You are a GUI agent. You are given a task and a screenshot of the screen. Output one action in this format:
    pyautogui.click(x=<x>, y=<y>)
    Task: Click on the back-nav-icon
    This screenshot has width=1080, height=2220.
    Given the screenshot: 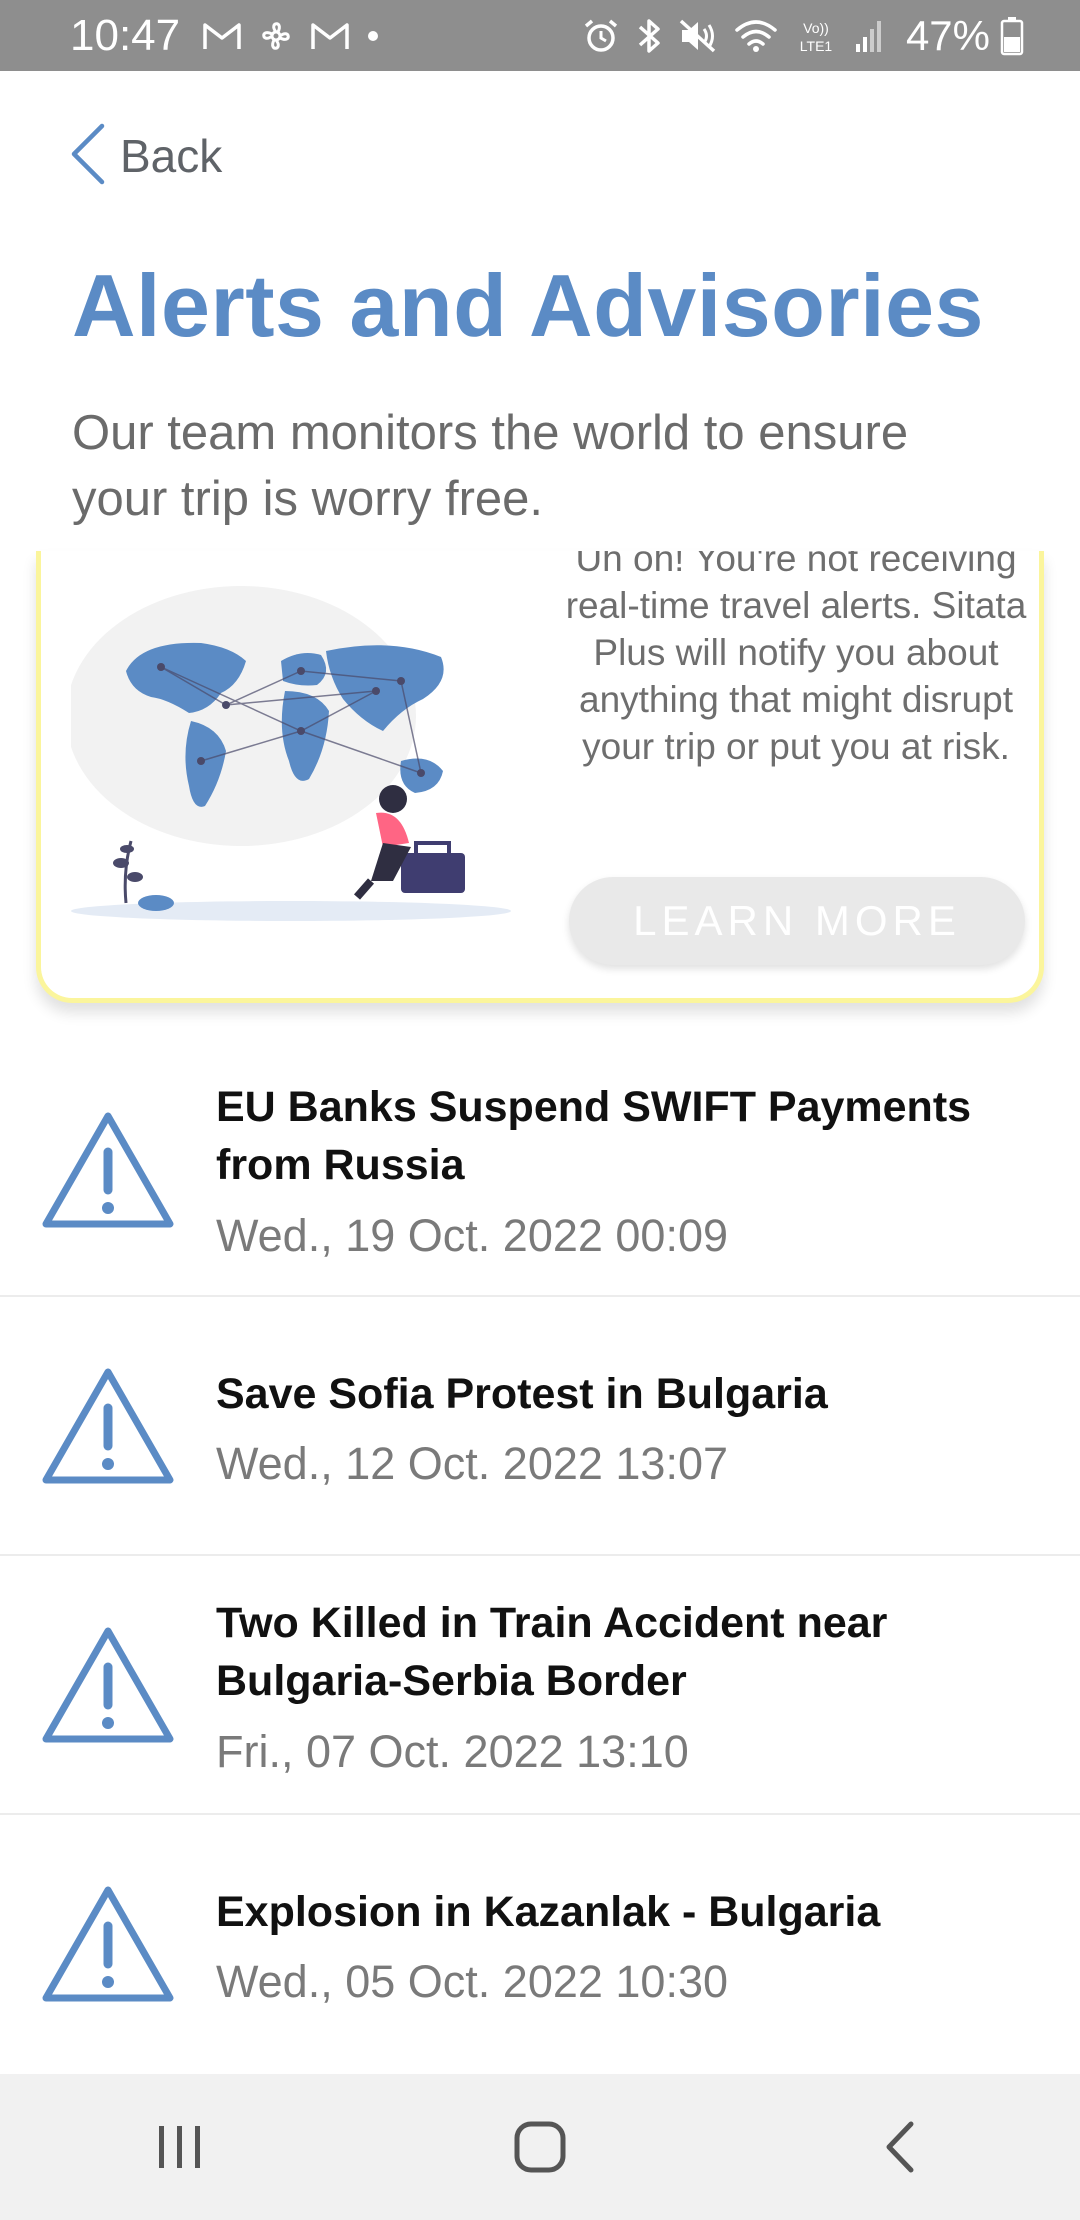 What is the action you would take?
    pyautogui.click(x=900, y=2147)
    